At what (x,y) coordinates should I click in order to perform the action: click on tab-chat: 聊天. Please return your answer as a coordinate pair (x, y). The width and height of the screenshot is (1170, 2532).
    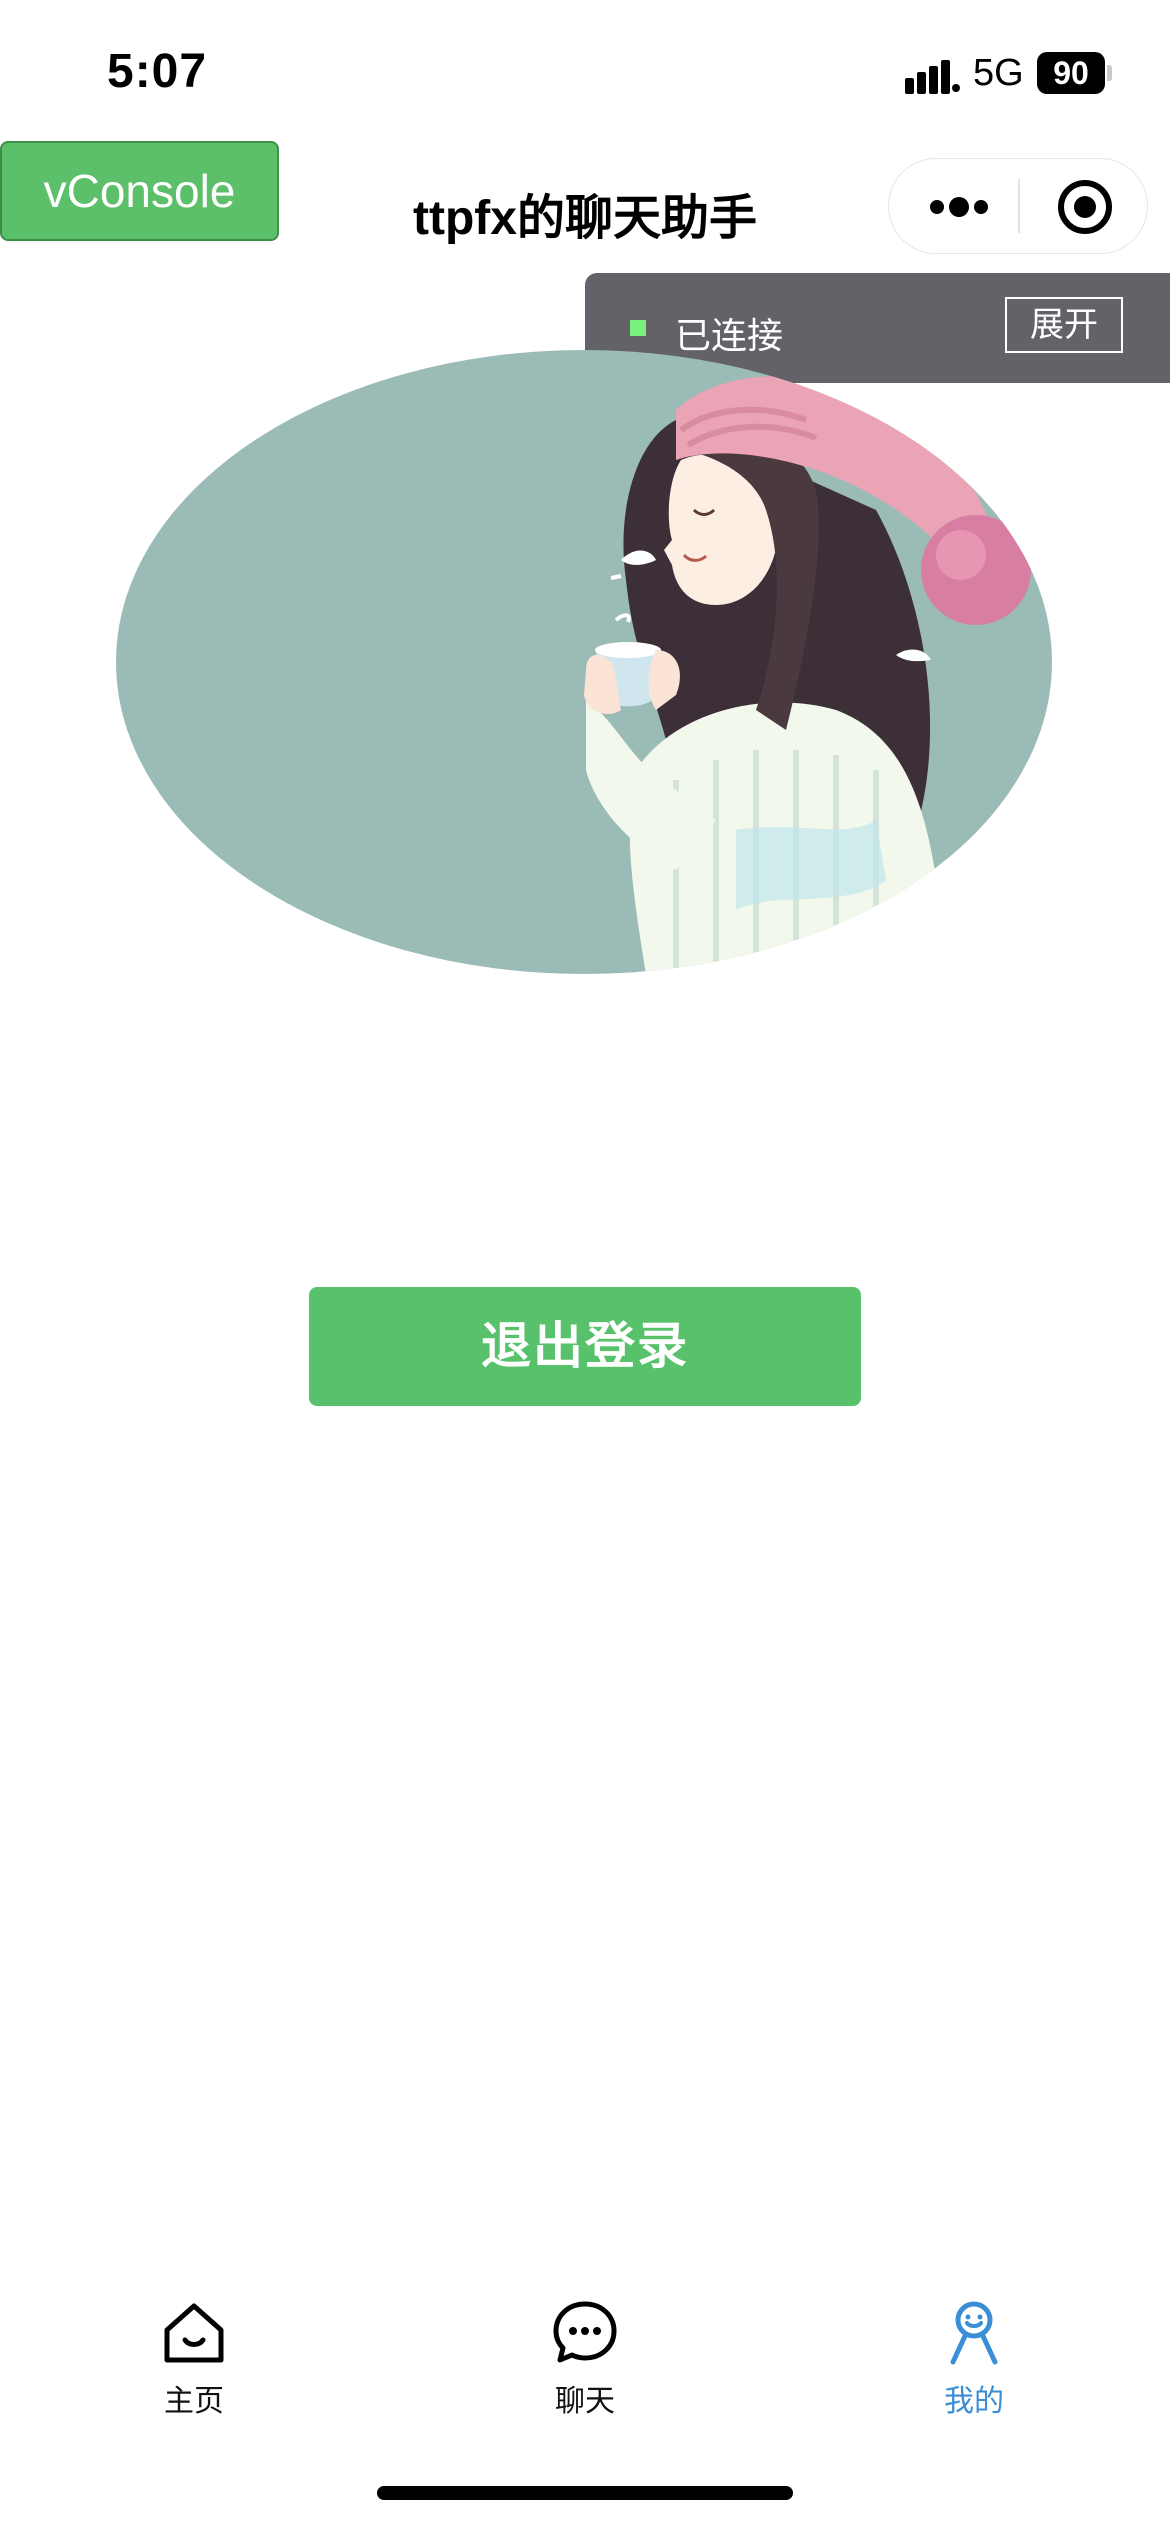
    Looking at the image, I should click on (585, 2359).